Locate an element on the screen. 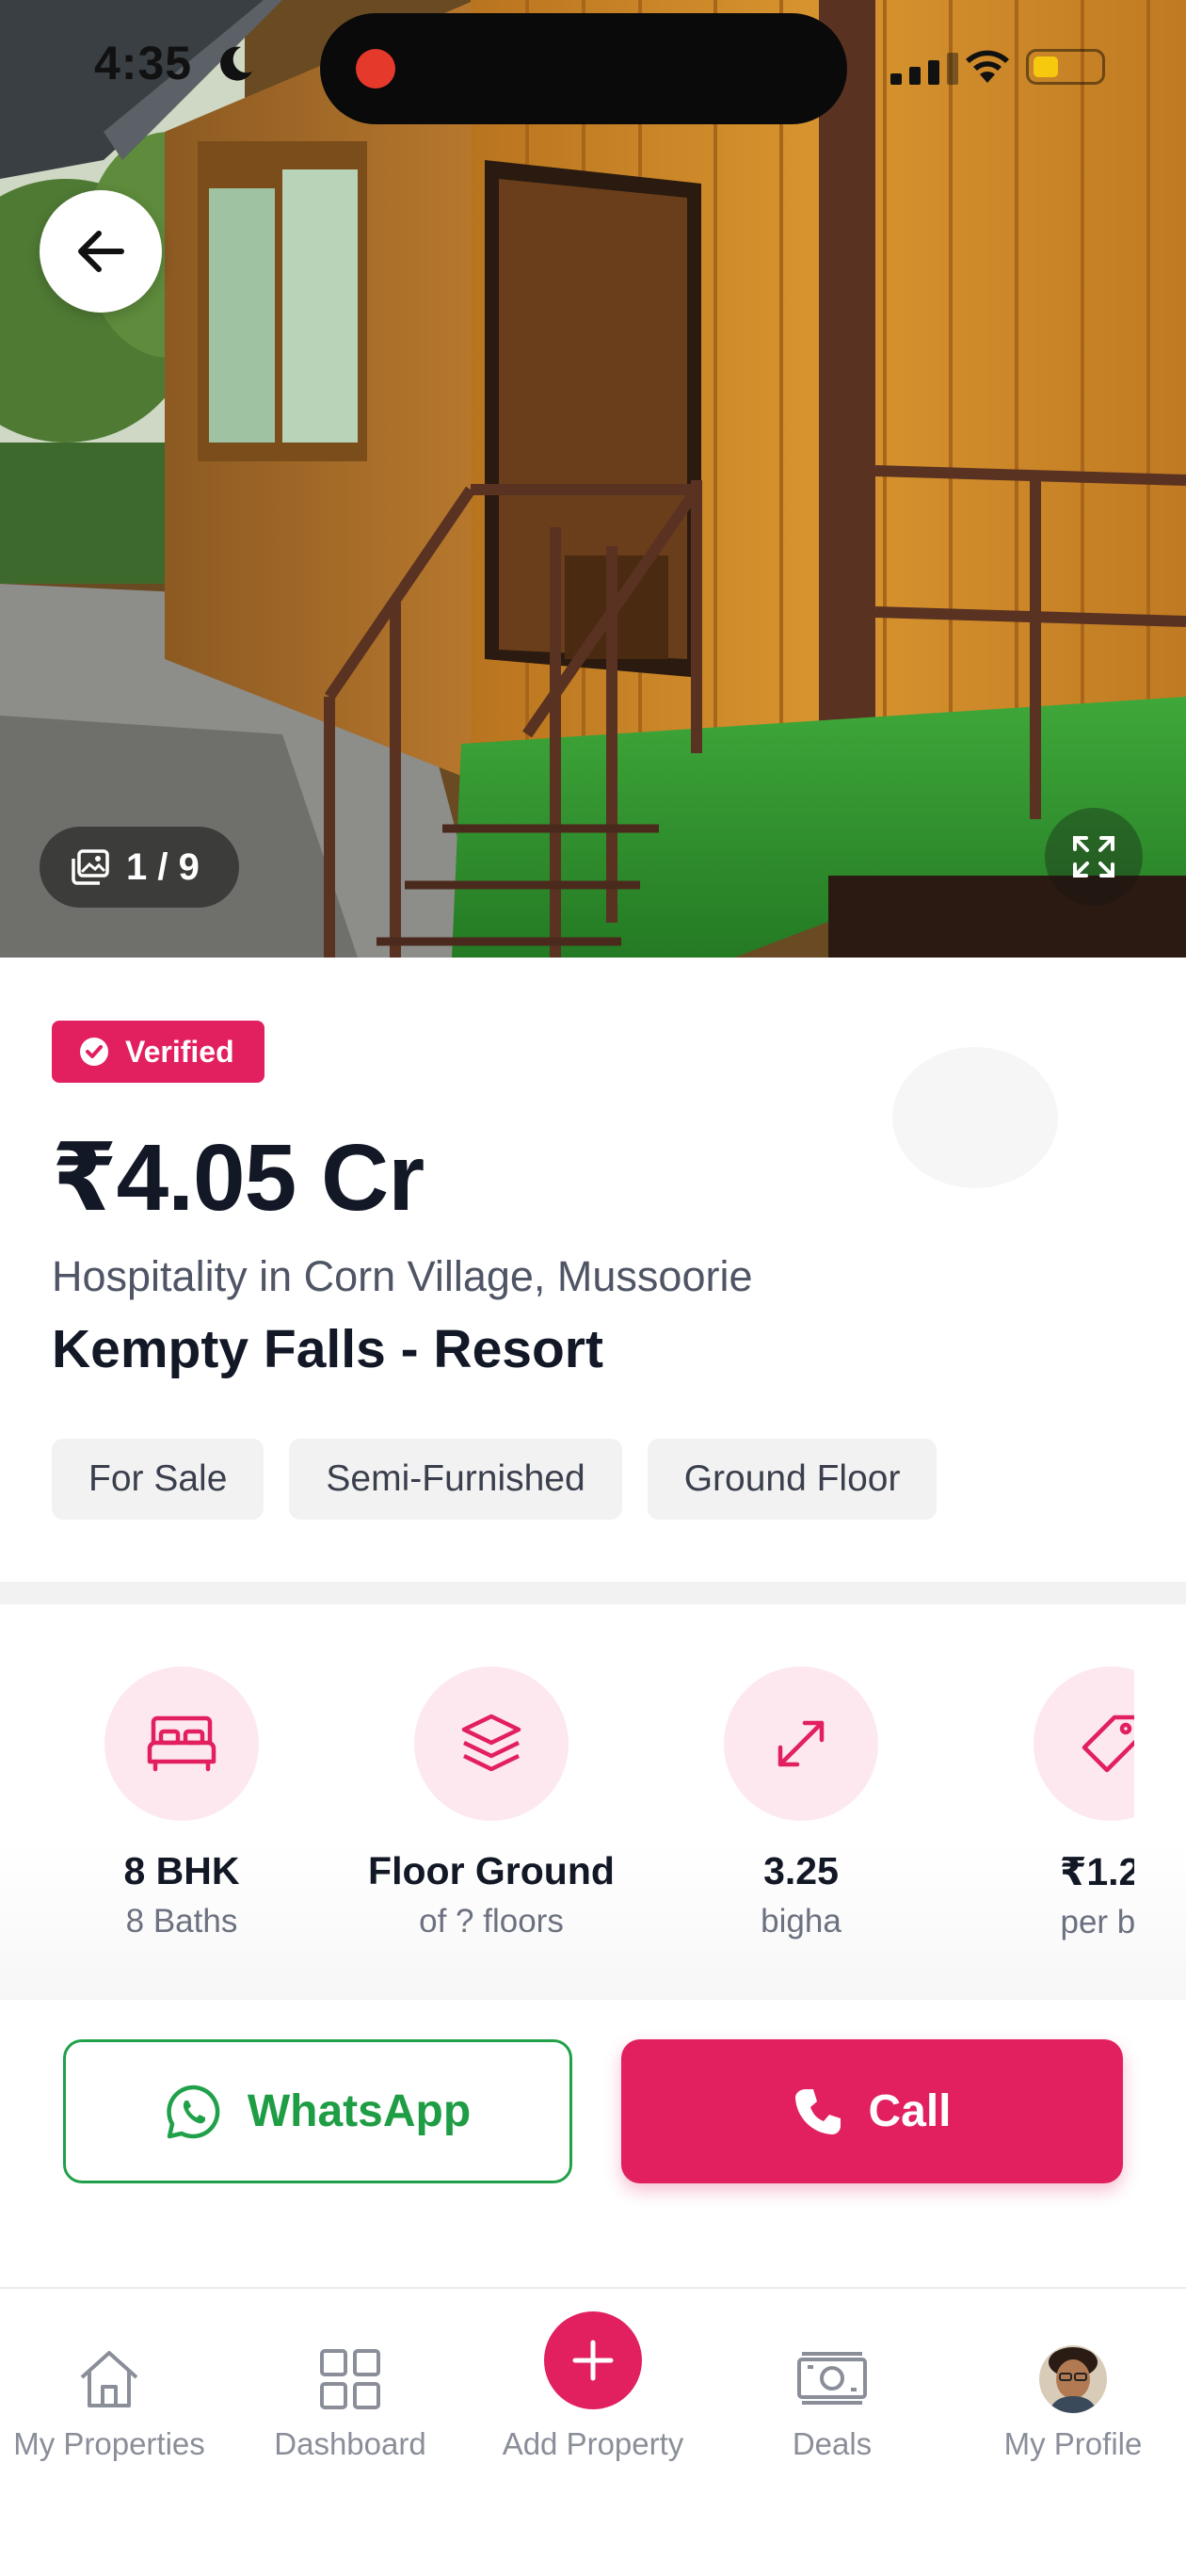 The image size is (1186, 2576). photo-counter-text: 1 / 9 is located at coordinates (163, 866).